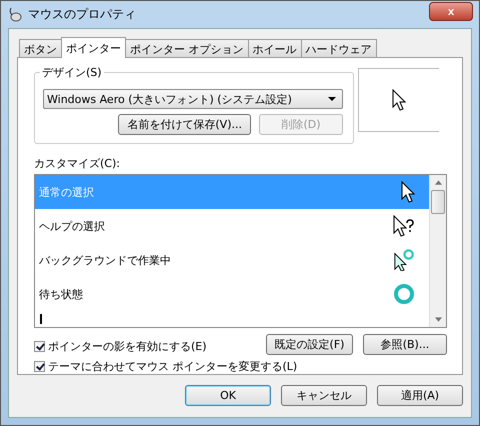 Image resolution: width=480 pixels, height=426 pixels. Describe the element at coordinates (41, 319) in the screenshot. I see `text-cursor-icon` at that location.